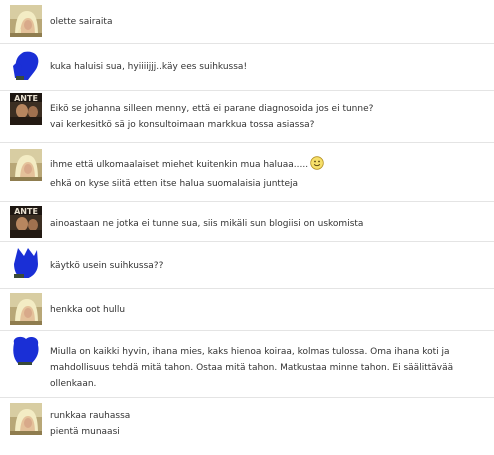 This screenshot has height=455, width=494. I want to click on comment-text: pientä munaasi, so click(85, 432).